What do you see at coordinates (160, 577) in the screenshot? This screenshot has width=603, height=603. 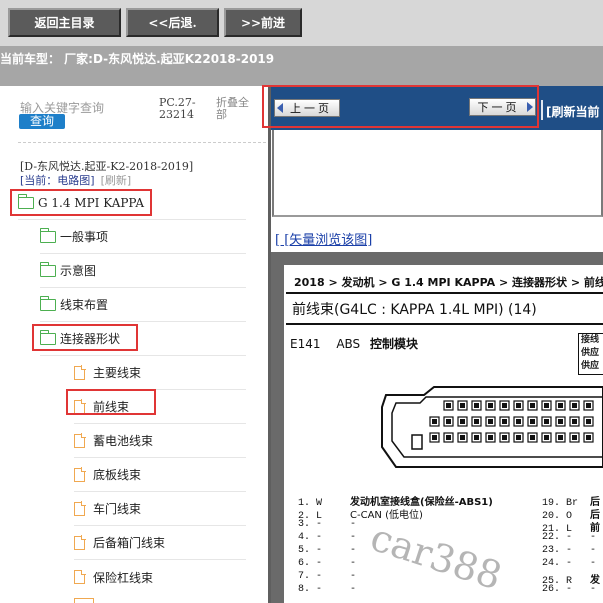 I see `tree-item-bumper-harness: 保险杠线束` at bounding box center [160, 577].